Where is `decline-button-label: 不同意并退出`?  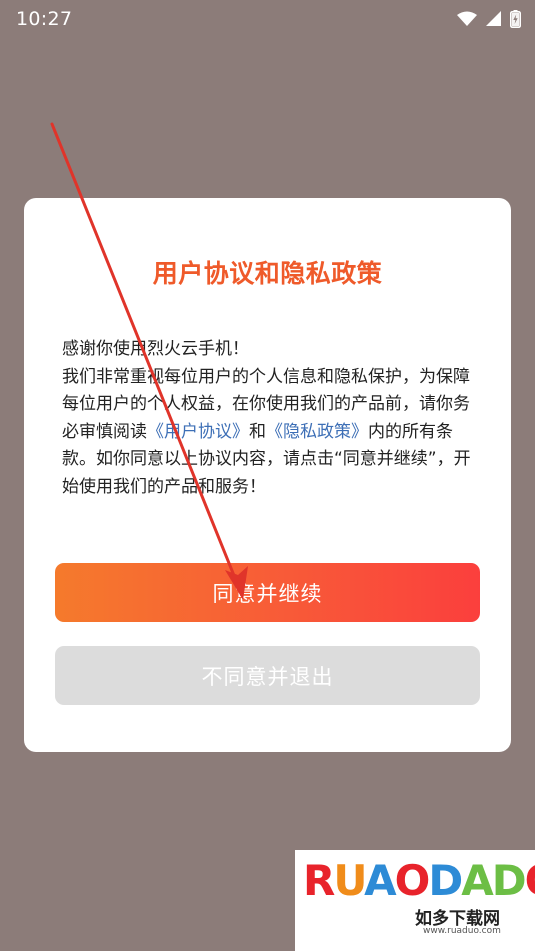 decline-button-label: 不同意并退出 is located at coordinates (267, 676).